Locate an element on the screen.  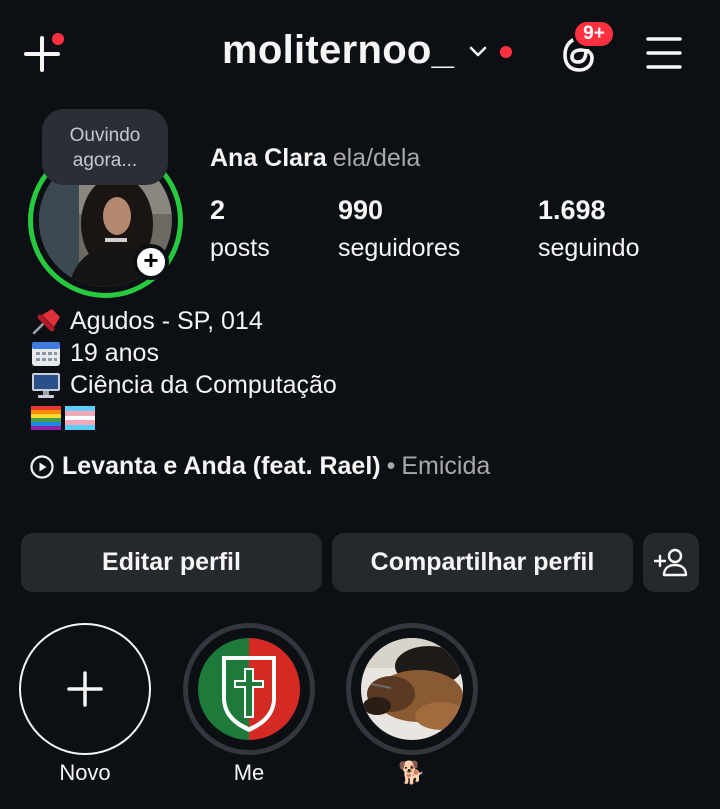
create-notification-dot is located at coordinates (58, 39).